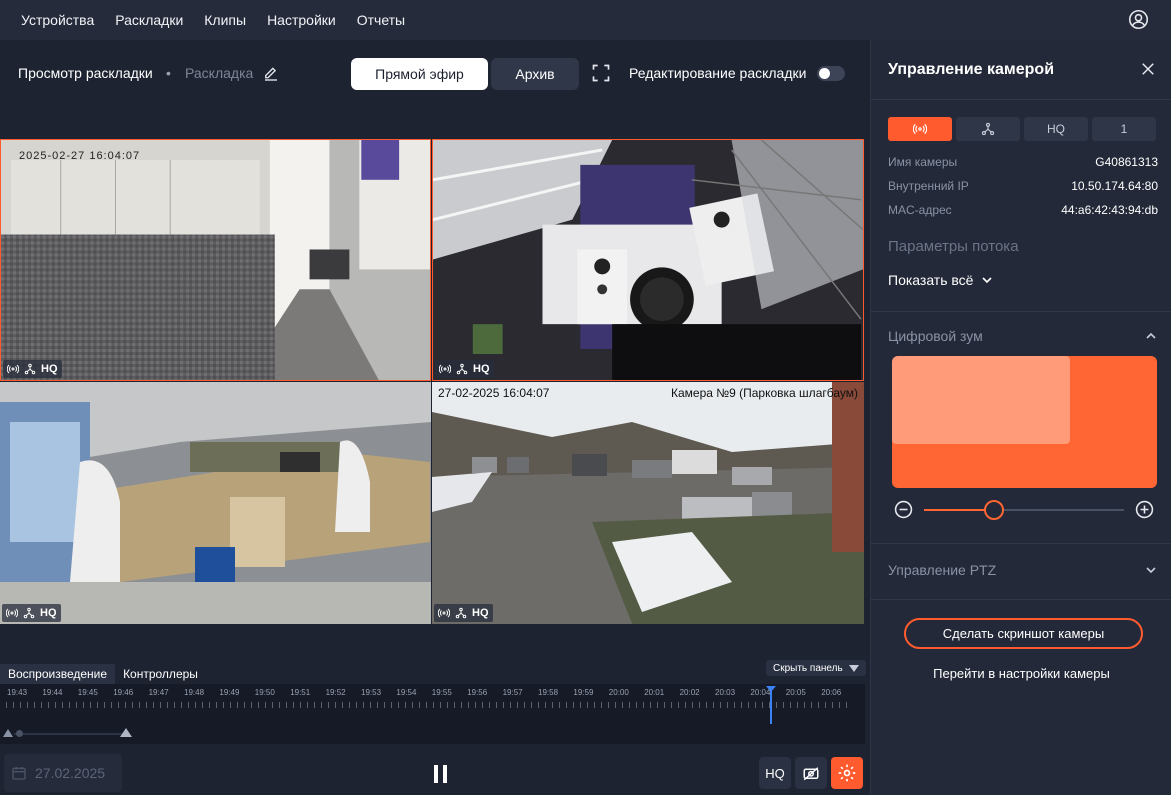 The height and width of the screenshot is (795, 1171). Describe the element at coordinates (271, 74) in the screenshot. I see `pencil-edit-icon` at that location.